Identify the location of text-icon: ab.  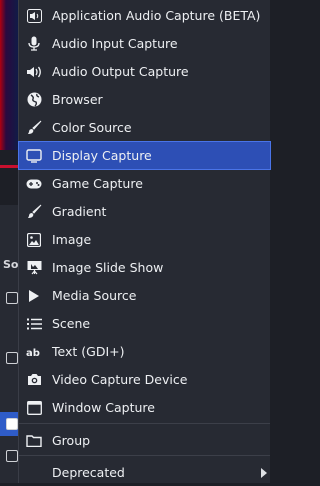
(34, 352).